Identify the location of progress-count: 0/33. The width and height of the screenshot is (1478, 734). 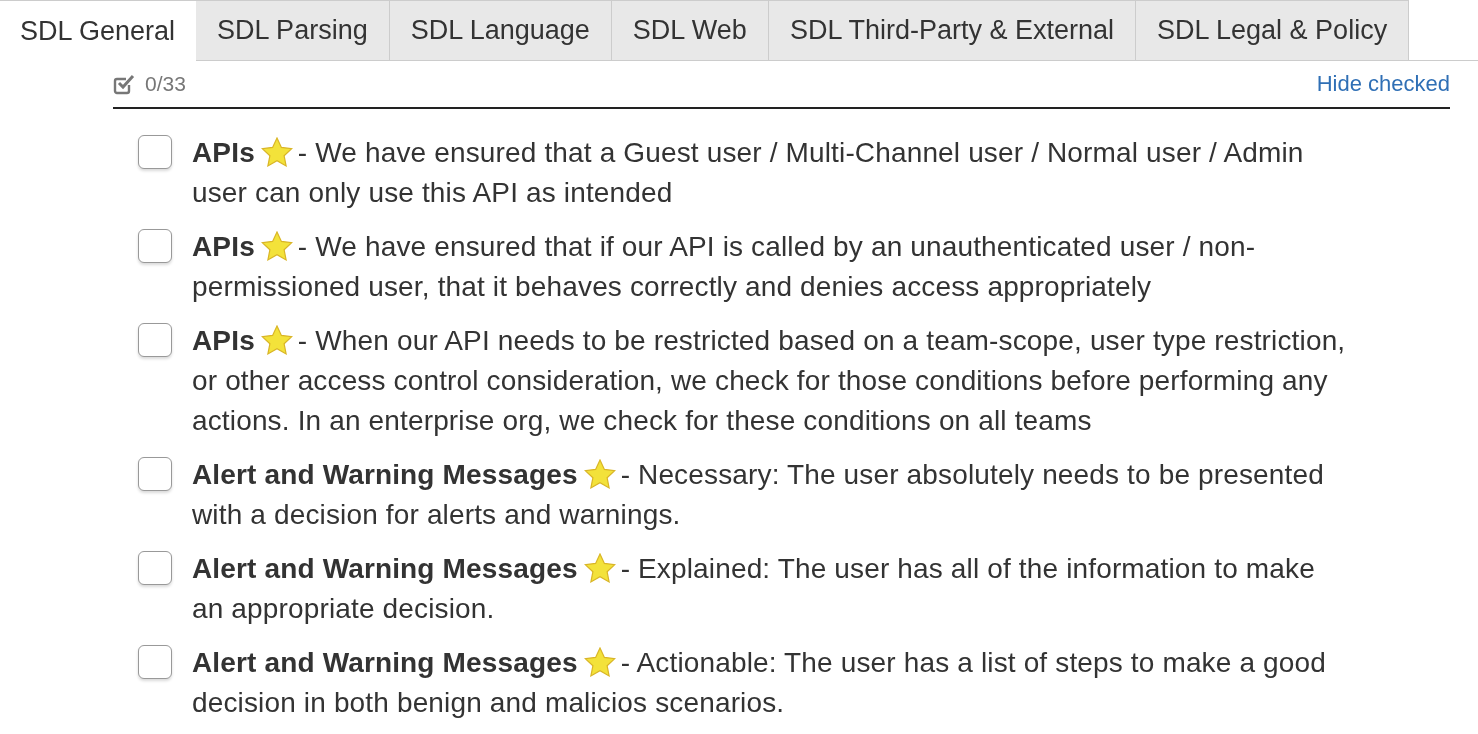
(165, 84).